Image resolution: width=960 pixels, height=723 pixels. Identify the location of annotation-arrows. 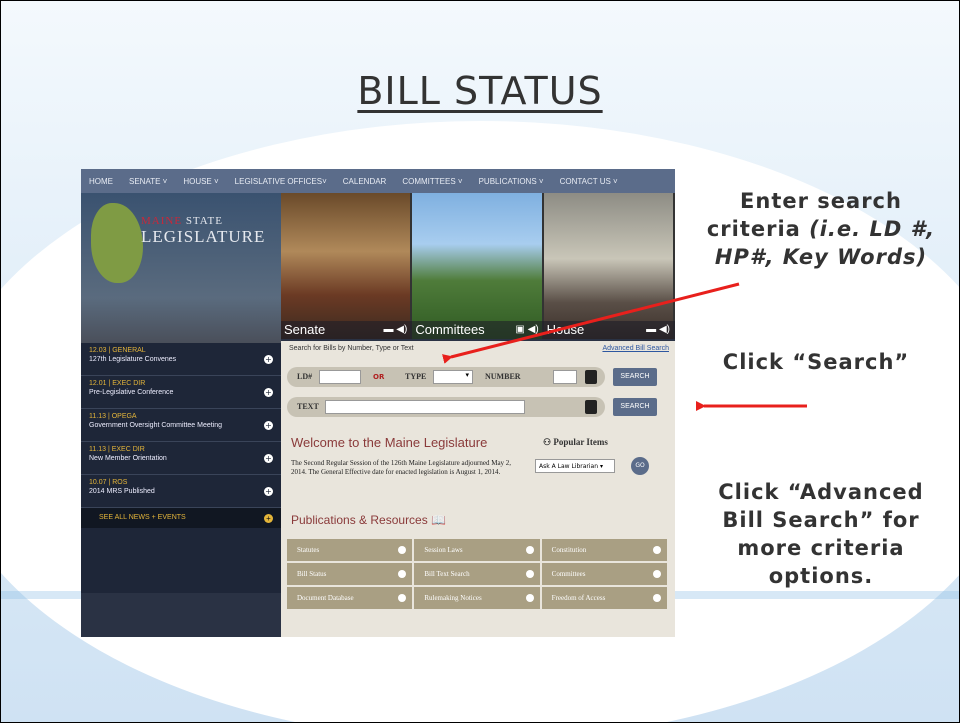
(624, 346).